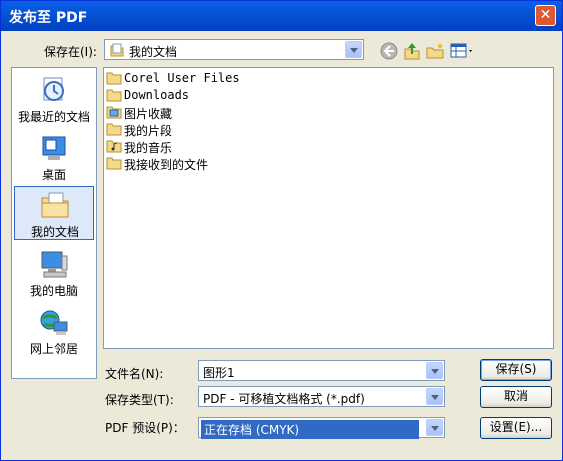 The width and height of the screenshot is (563, 461). What do you see at coordinates (70, 52) in the screenshot?
I see `save-in-label: 保存在(I):` at bounding box center [70, 52].